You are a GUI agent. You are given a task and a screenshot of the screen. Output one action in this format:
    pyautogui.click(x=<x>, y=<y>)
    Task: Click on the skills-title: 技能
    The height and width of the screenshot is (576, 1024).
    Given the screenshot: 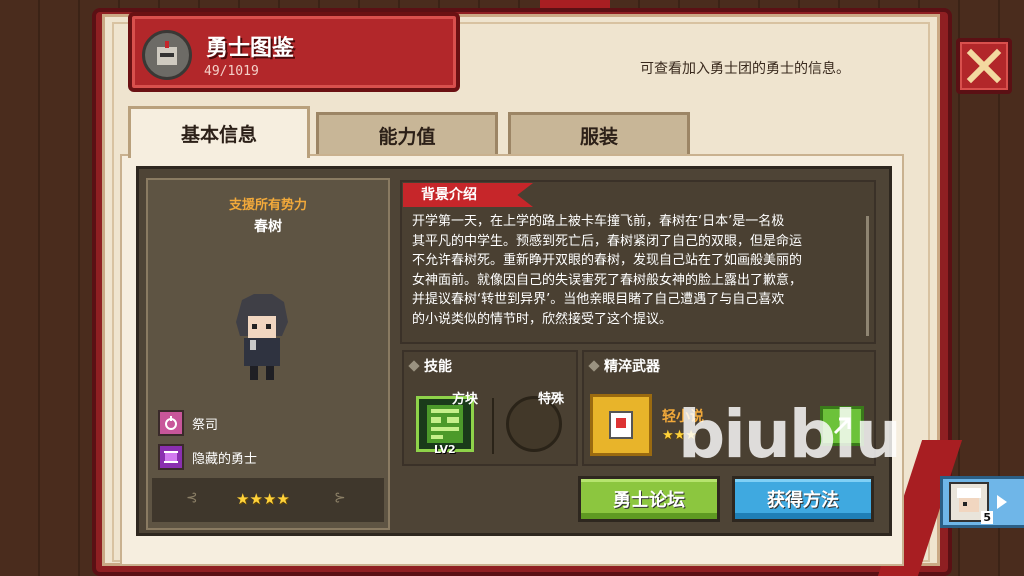 What is the action you would take?
    pyautogui.click(x=438, y=367)
    